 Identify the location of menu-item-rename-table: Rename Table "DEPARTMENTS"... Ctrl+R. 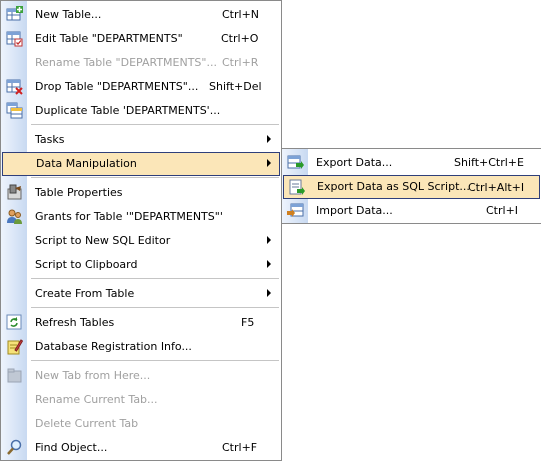
(141, 63).